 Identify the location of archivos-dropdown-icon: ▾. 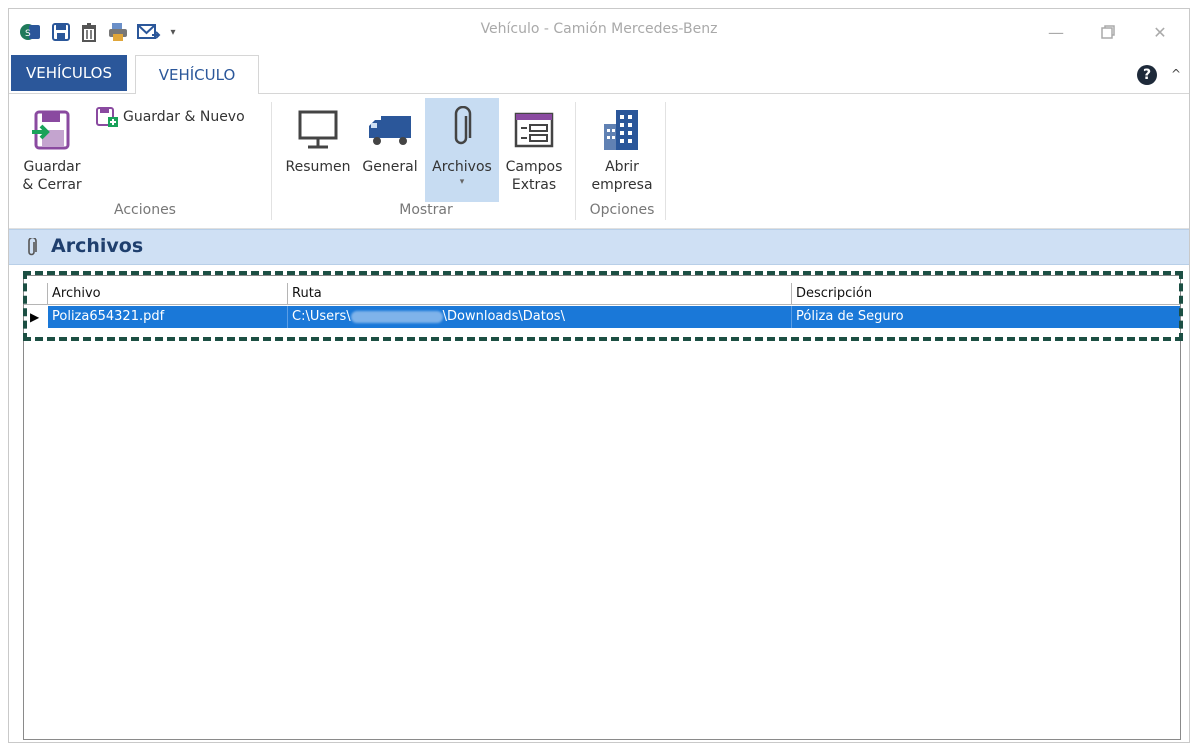
(462, 182).